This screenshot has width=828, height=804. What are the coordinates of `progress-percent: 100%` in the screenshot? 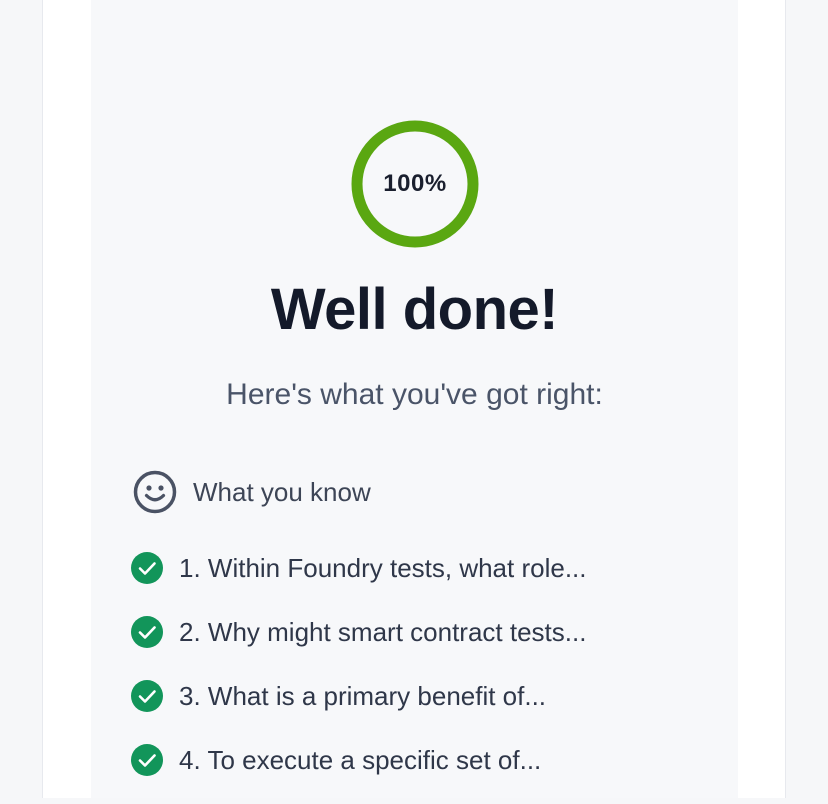 It's located at (415, 183).